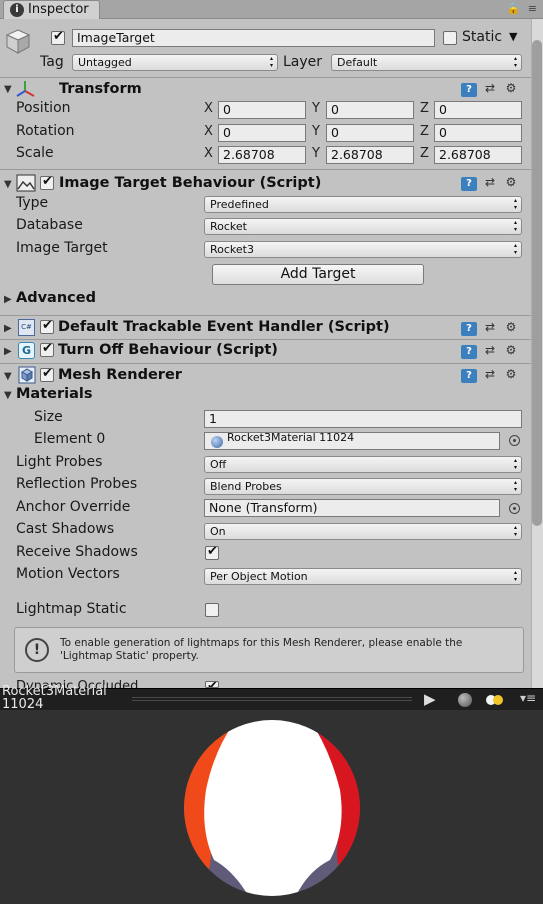 This screenshot has width=543, height=904. What do you see at coordinates (523, 8) in the screenshot?
I see `lock-menu-icons: 🔒 ≡` at bounding box center [523, 8].